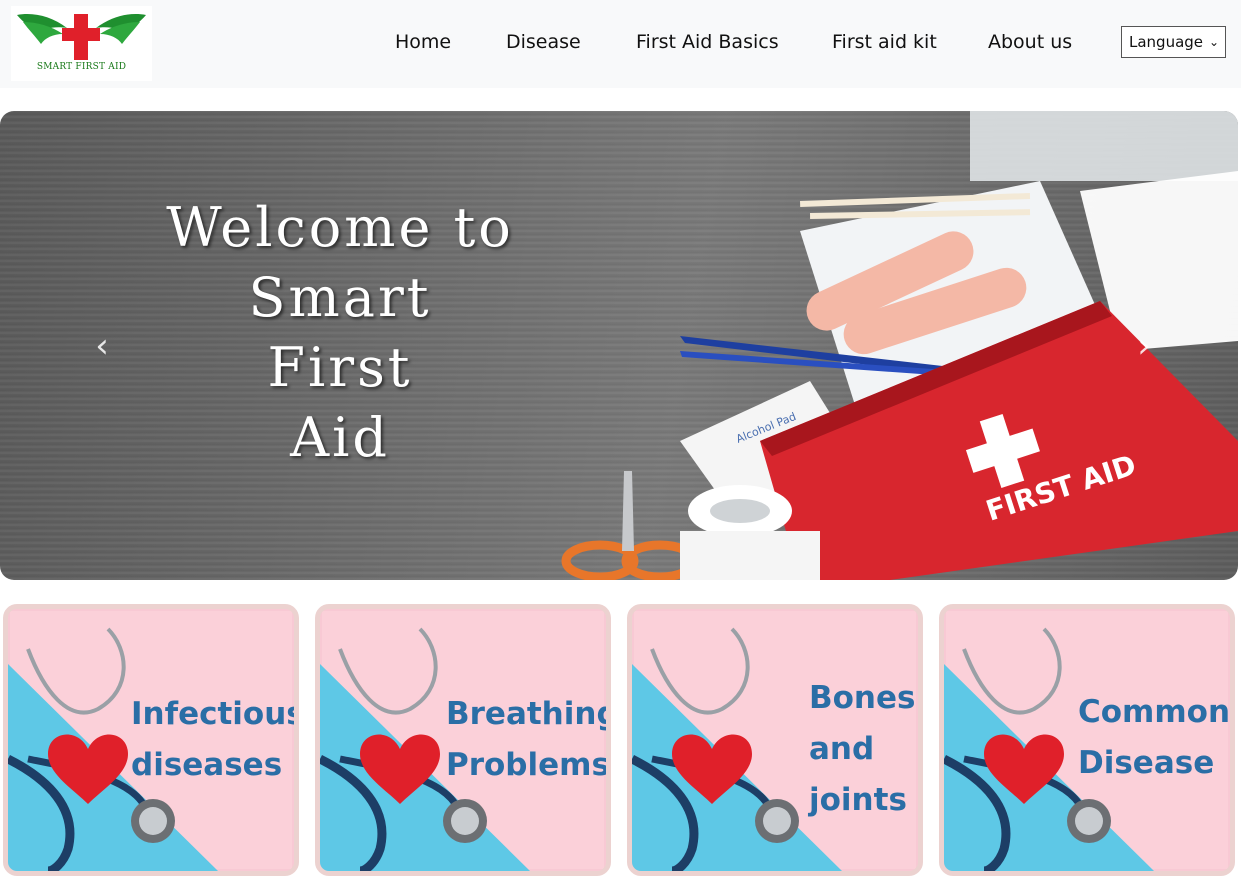 The height and width of the screenshot is (888, 1241). I want to click on card-title: Breathing Problems, so click(528, 740).